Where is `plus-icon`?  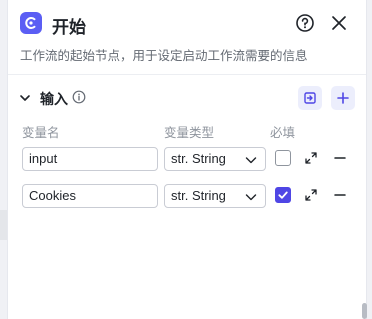
plus-icon is located at coordinates (343, 98).